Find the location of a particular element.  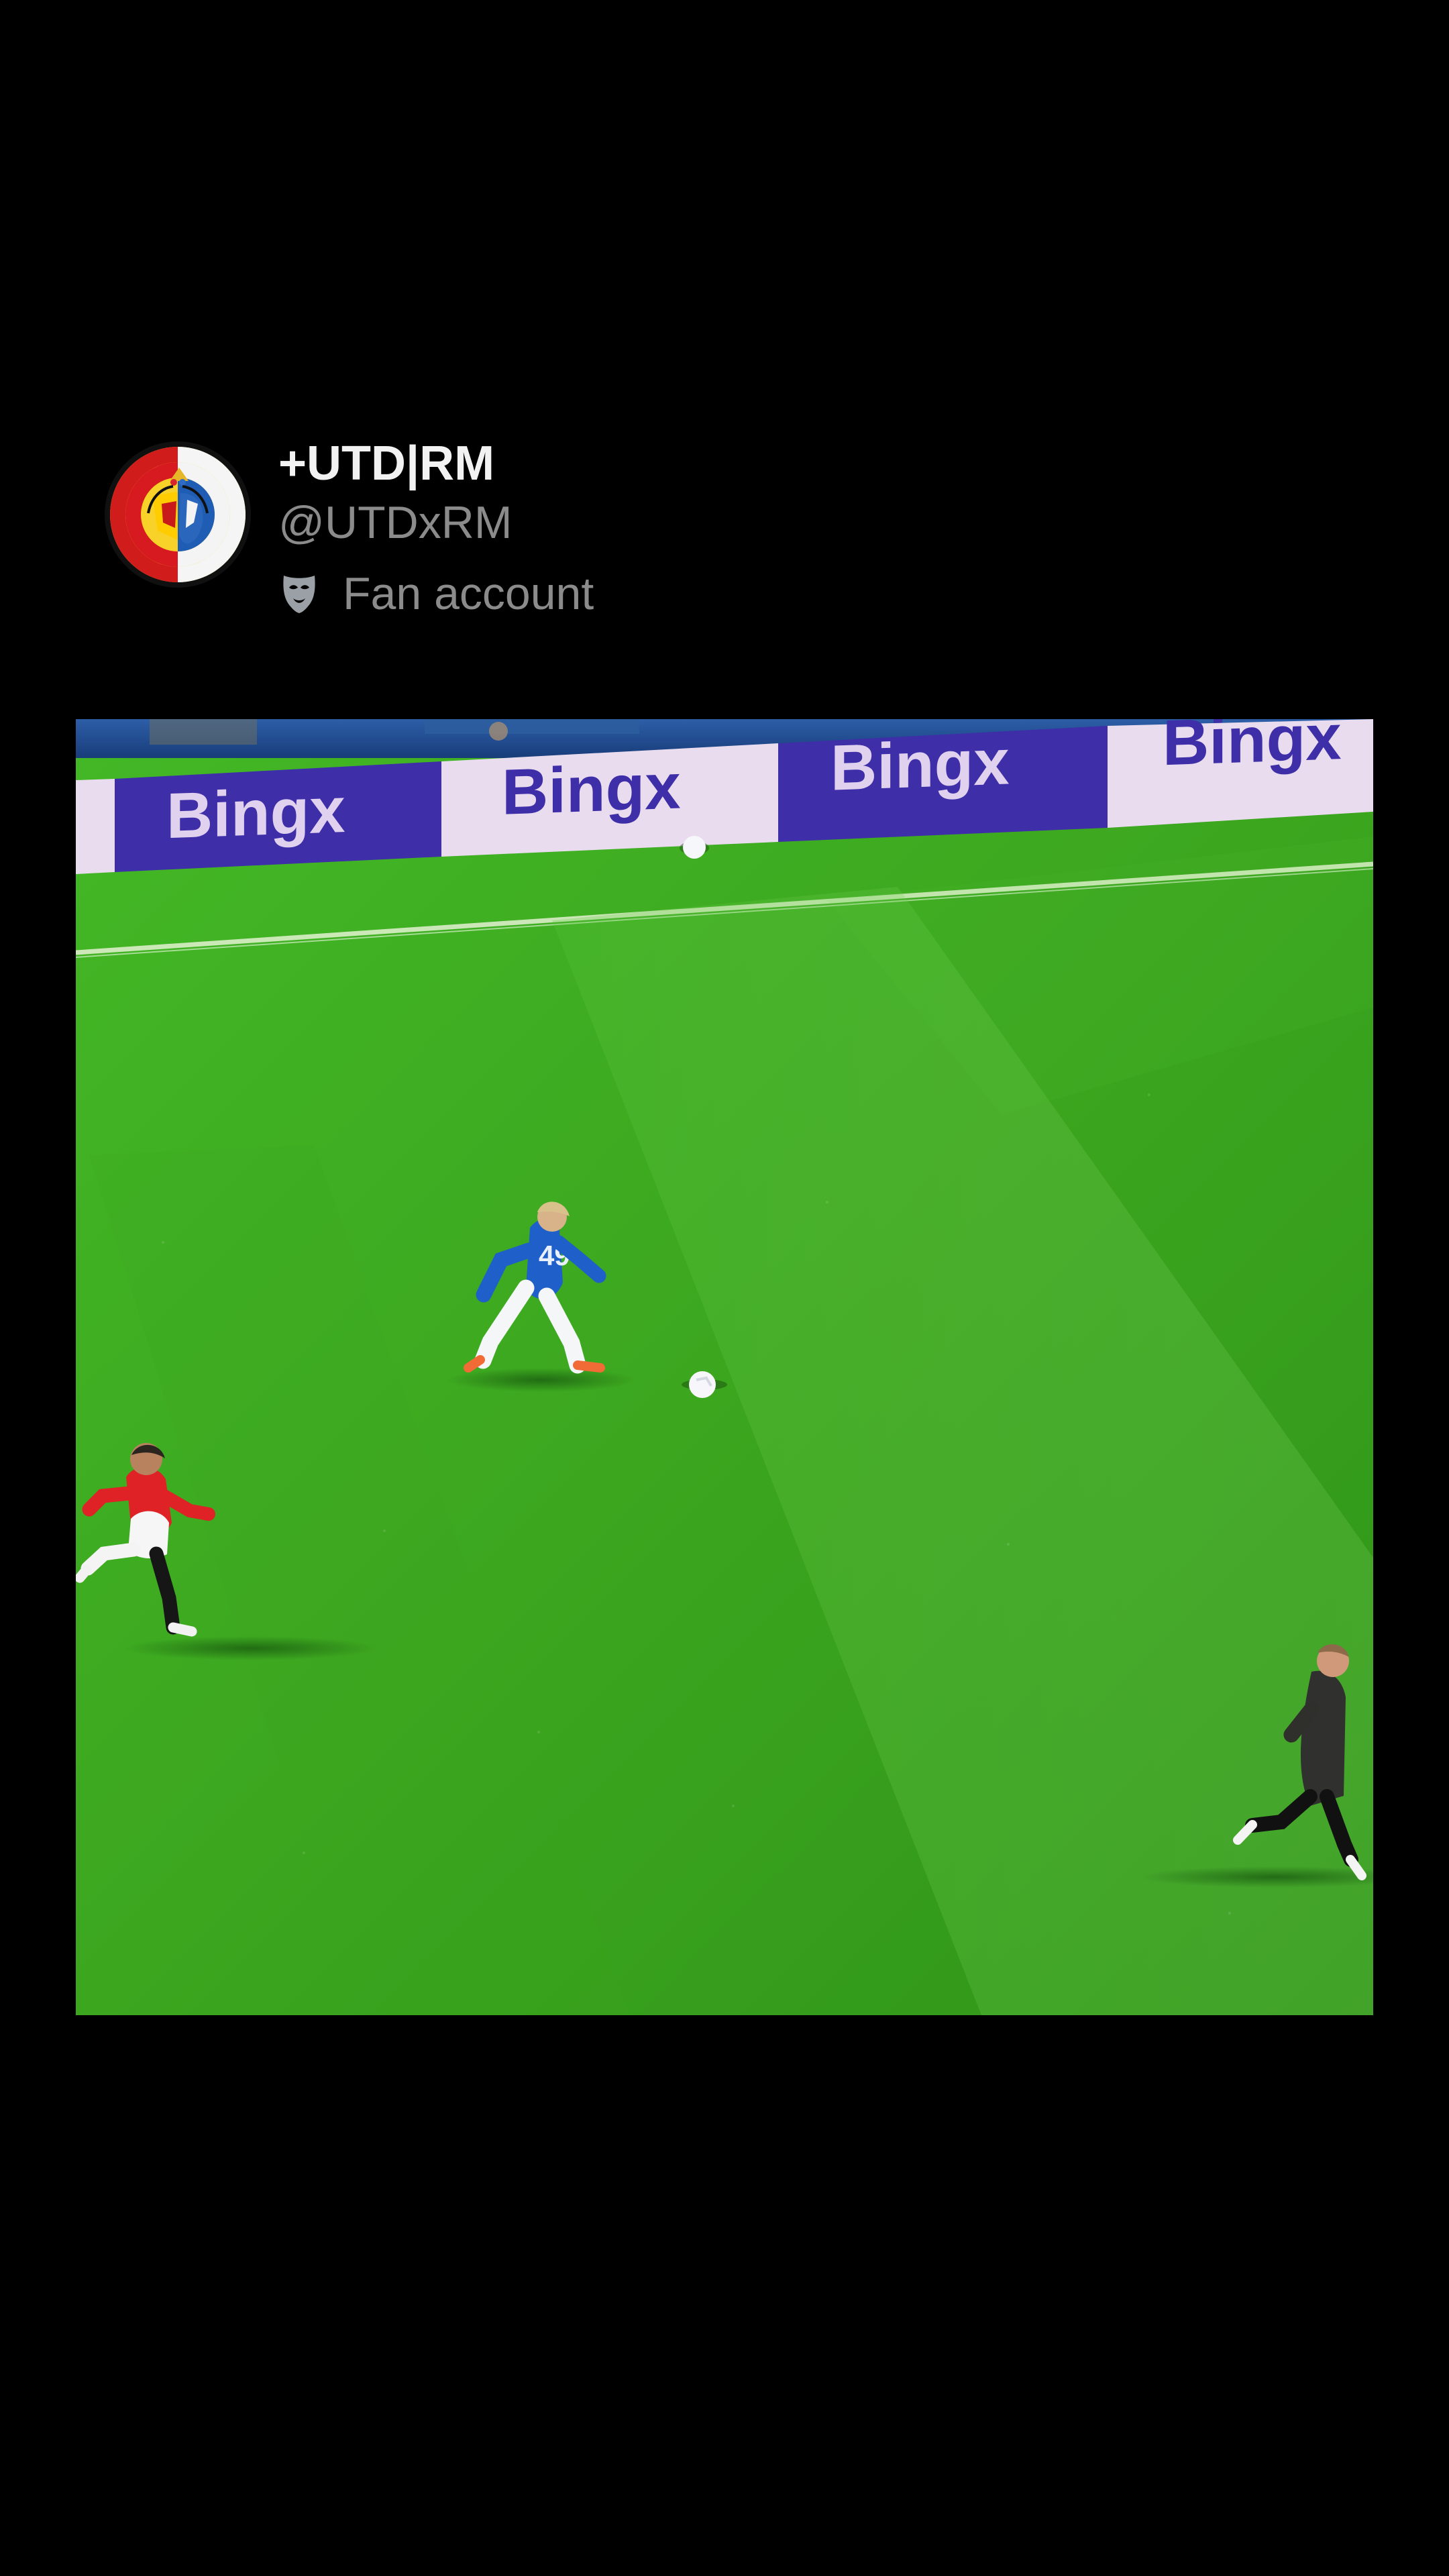

fan-account-badge: Fan account is located at coordinates (436, 594).